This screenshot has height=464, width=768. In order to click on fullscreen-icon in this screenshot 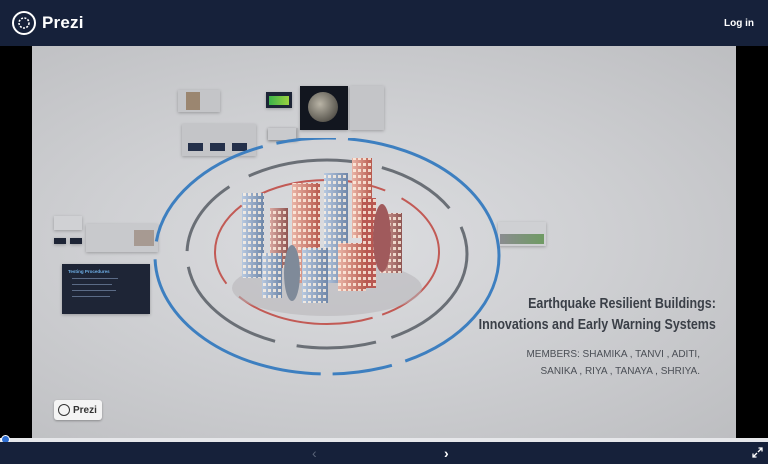, I will do `click(757, 452)`.